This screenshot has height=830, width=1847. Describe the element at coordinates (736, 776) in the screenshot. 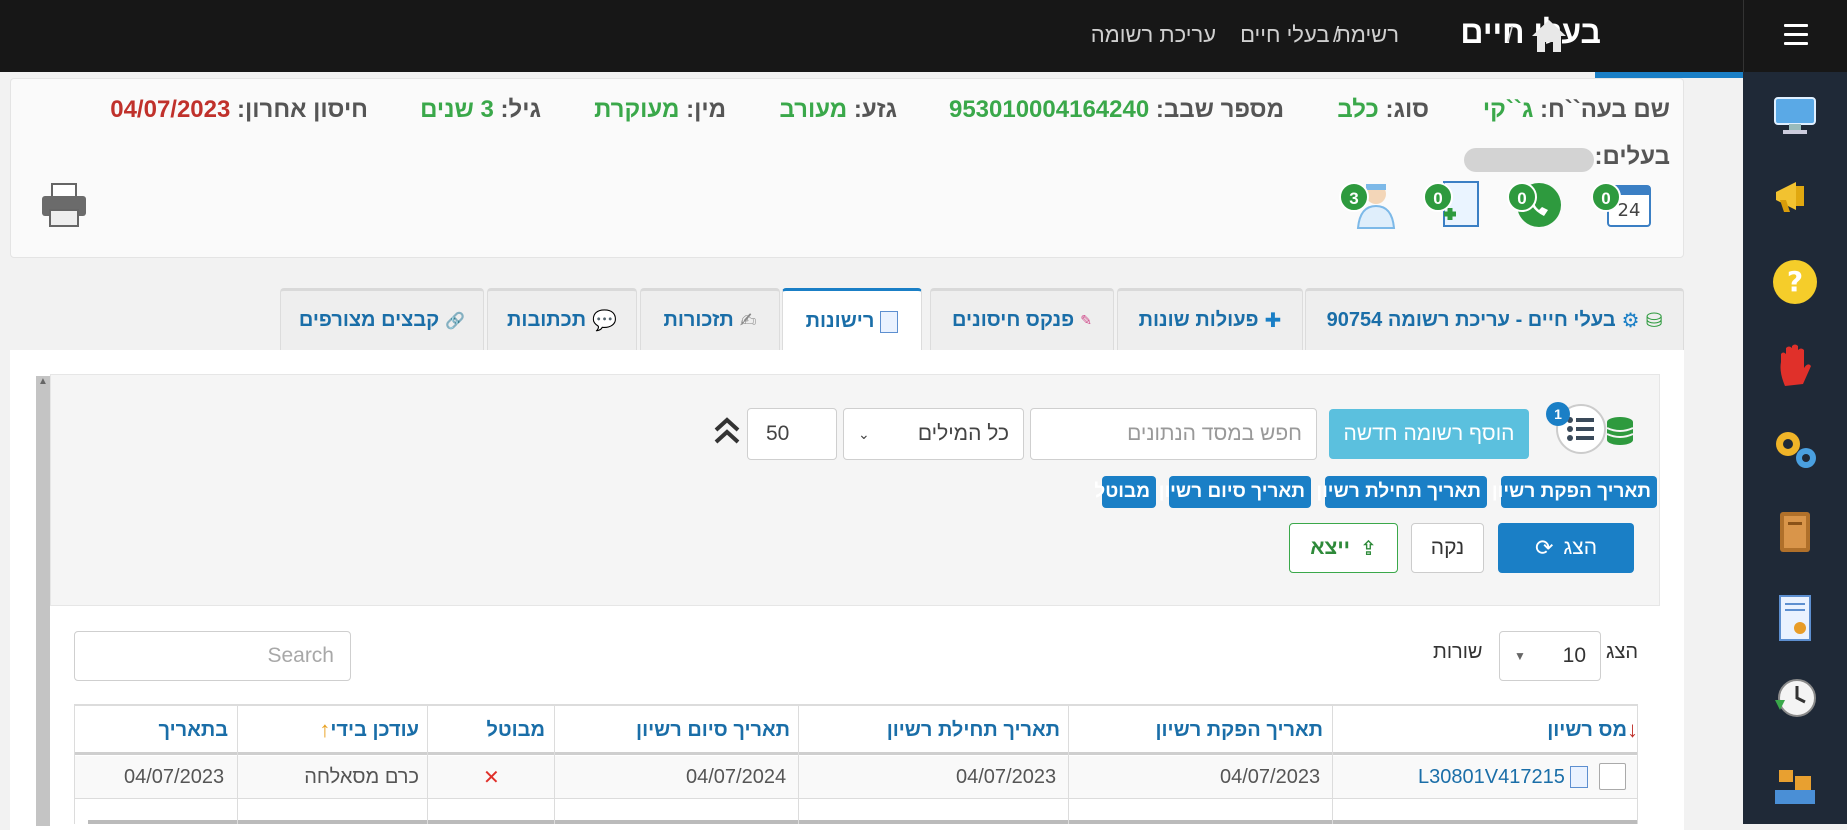

I see `cell-end-date: 04/07/2024` at that location.